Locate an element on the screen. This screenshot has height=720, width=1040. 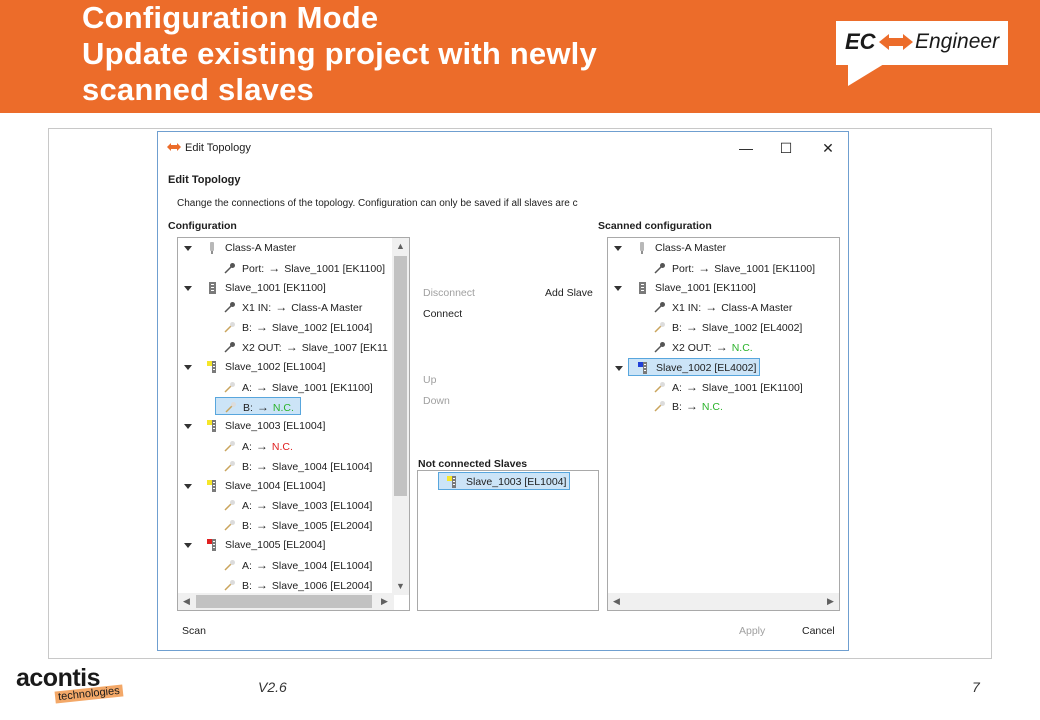
connect-button: Connect is located at coordinates (442, 314).